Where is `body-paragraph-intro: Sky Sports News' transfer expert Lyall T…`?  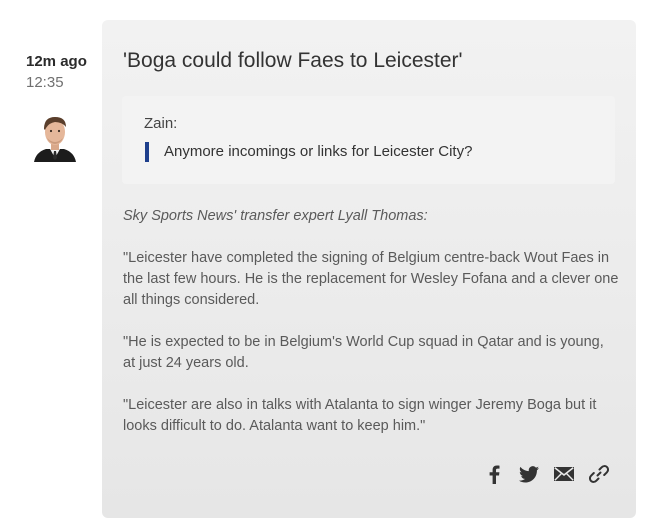
body-paragraph-intro: Sky Sports News' transfer expert Lyall T… is located at coordinates (275, 216).